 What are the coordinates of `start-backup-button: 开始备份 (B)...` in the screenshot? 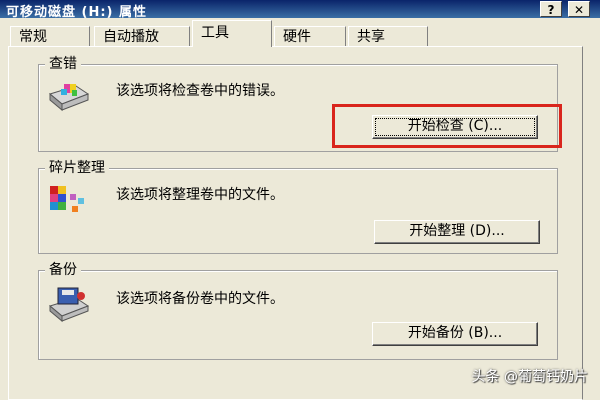 It's located at (455, 334).